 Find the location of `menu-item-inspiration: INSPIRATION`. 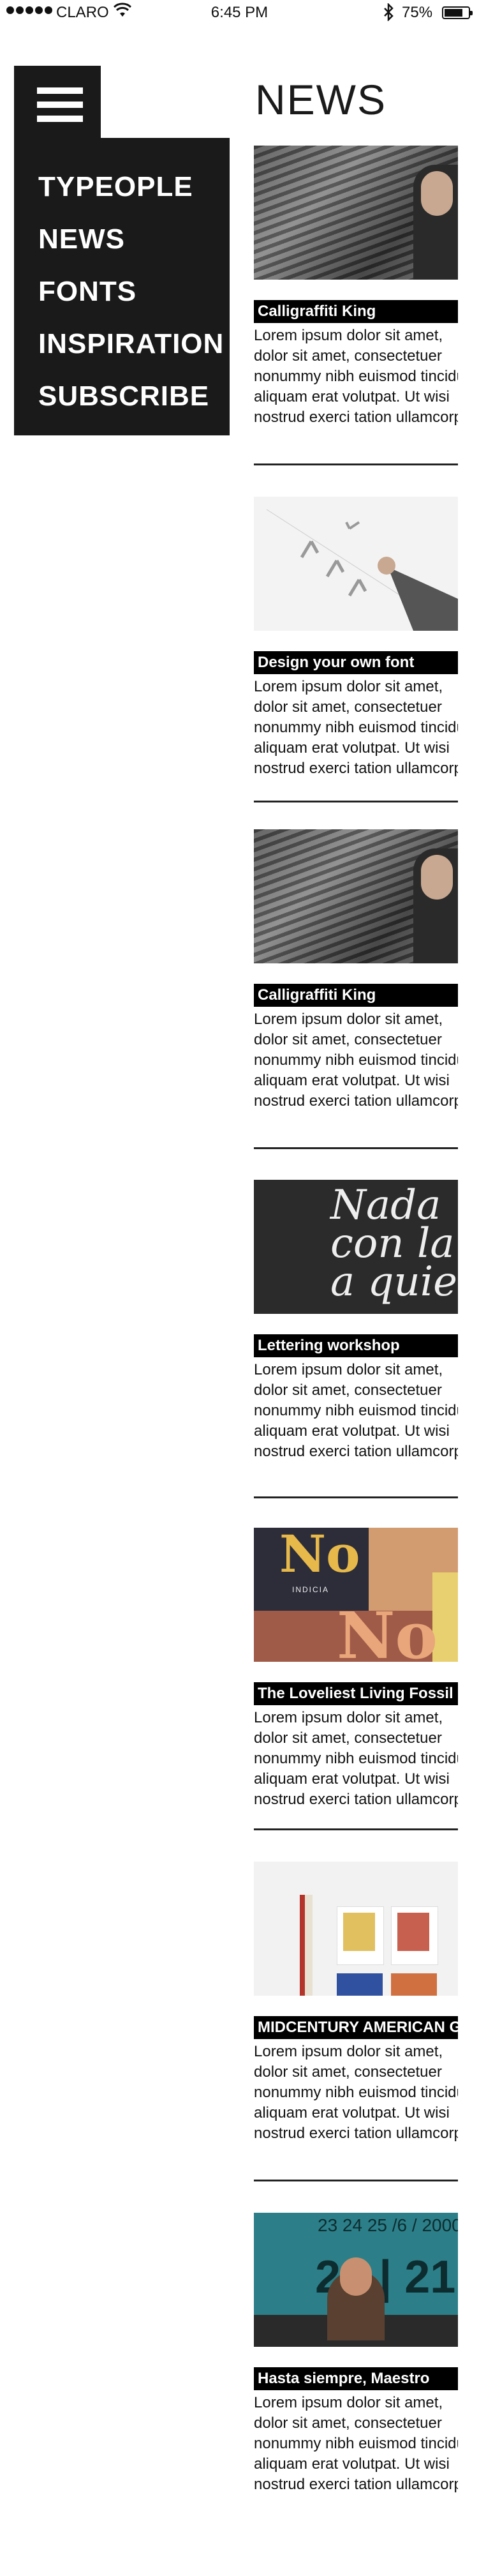

menu-item-inspiration: INSPIRATION is located at coordinates (134, 344).